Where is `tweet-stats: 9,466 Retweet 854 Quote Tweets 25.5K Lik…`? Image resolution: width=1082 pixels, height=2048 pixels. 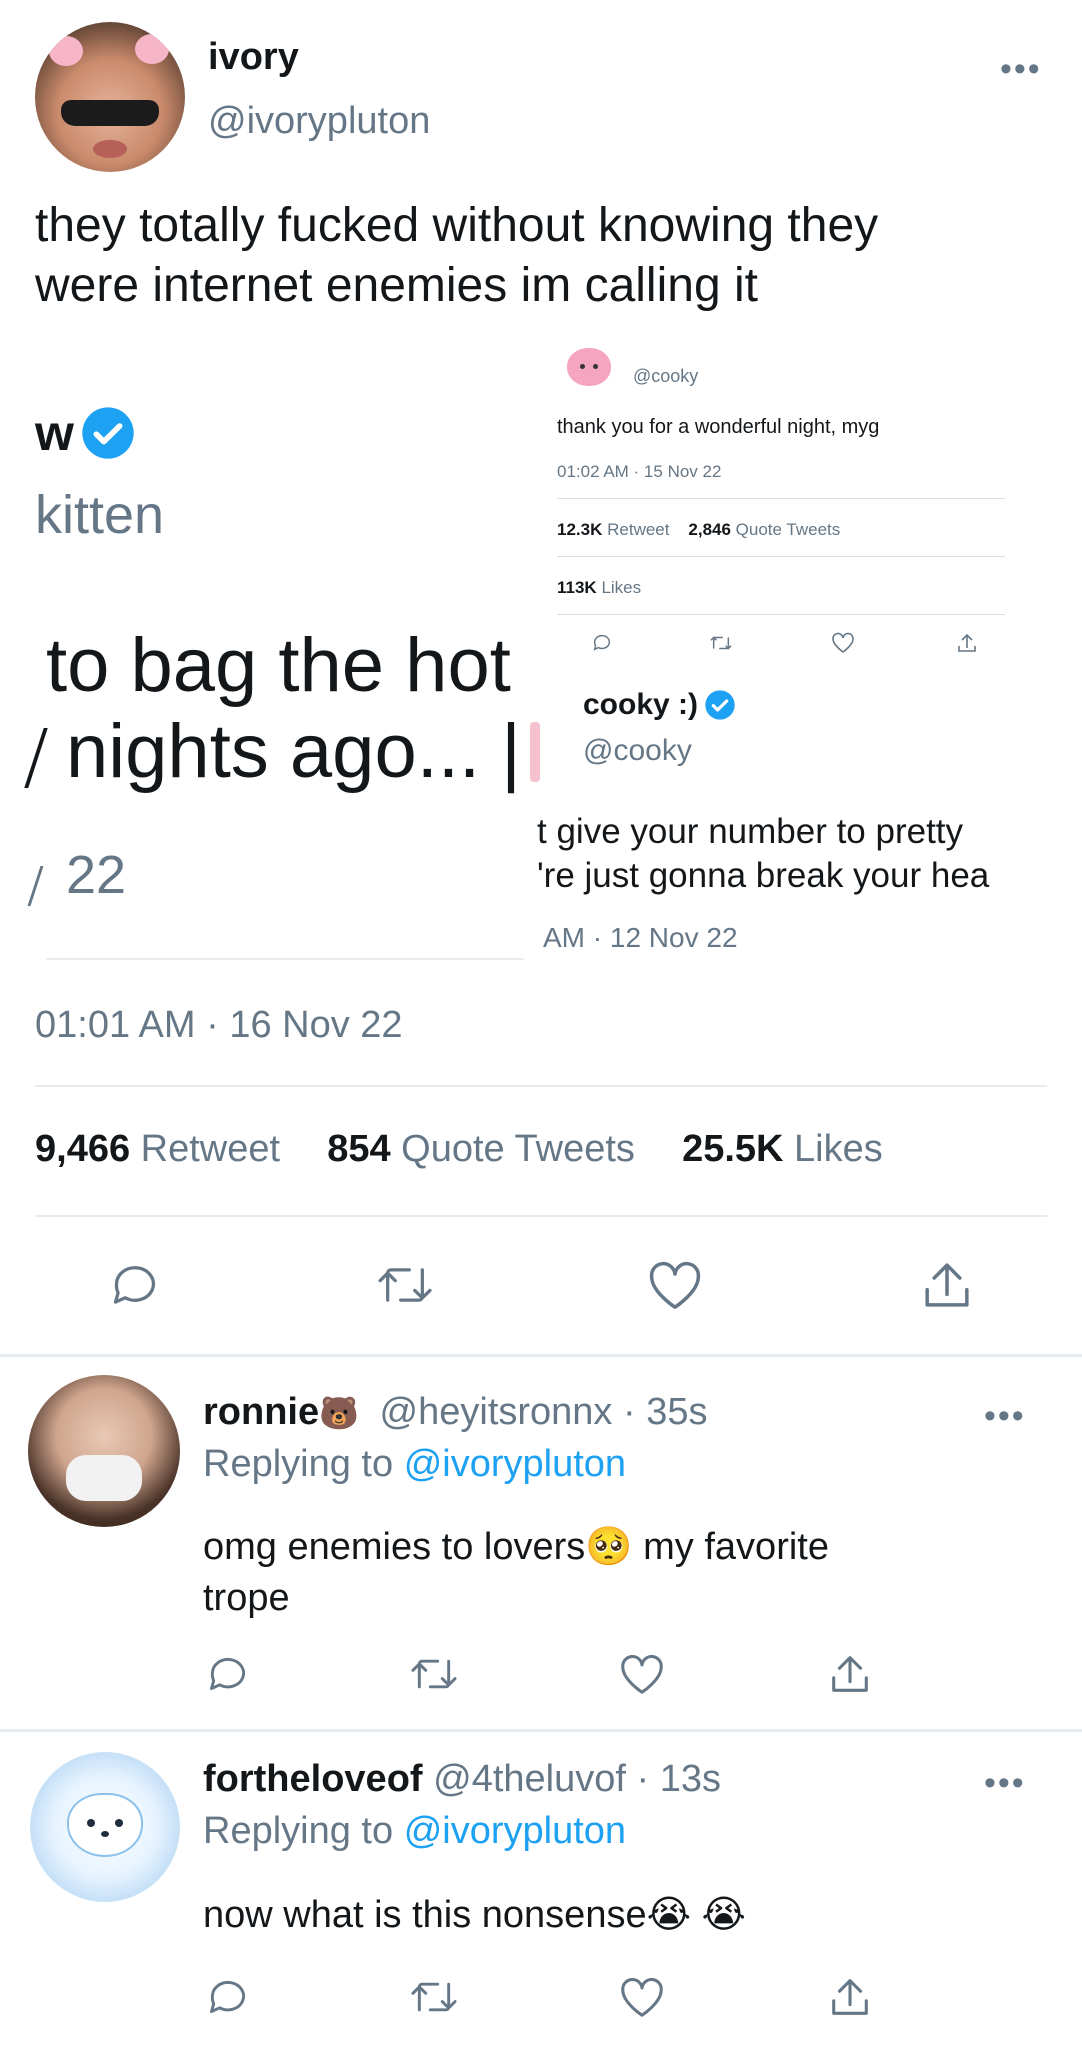
tweet-stats: 9,466 Retweet 854 Quote Tweets 25.5K Lik… is located at coordinates (459, 1149).